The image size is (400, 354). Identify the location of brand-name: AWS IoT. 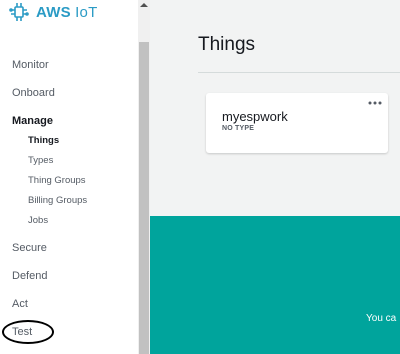
(66, 12).